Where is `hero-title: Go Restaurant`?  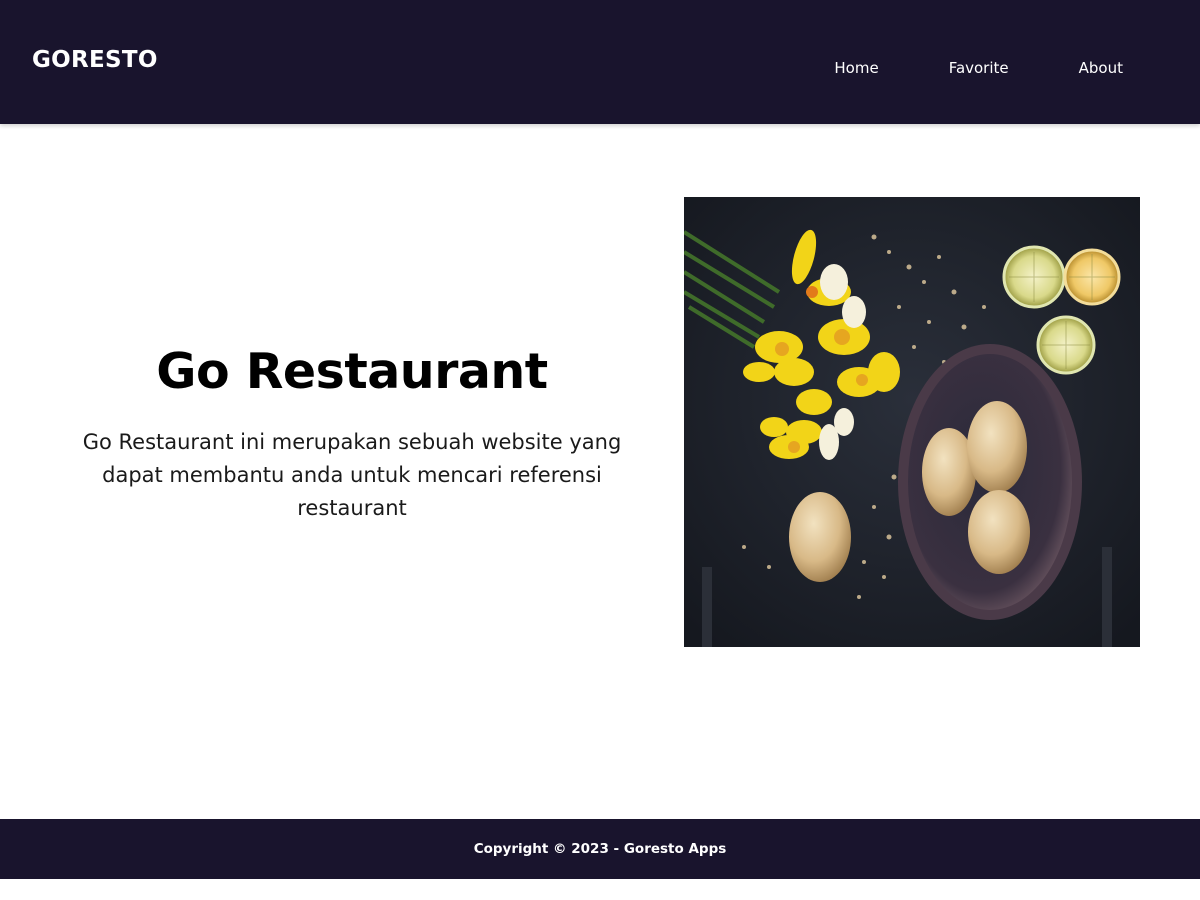
hero-title: Go Restaurant is located at coordinates (352, 371).